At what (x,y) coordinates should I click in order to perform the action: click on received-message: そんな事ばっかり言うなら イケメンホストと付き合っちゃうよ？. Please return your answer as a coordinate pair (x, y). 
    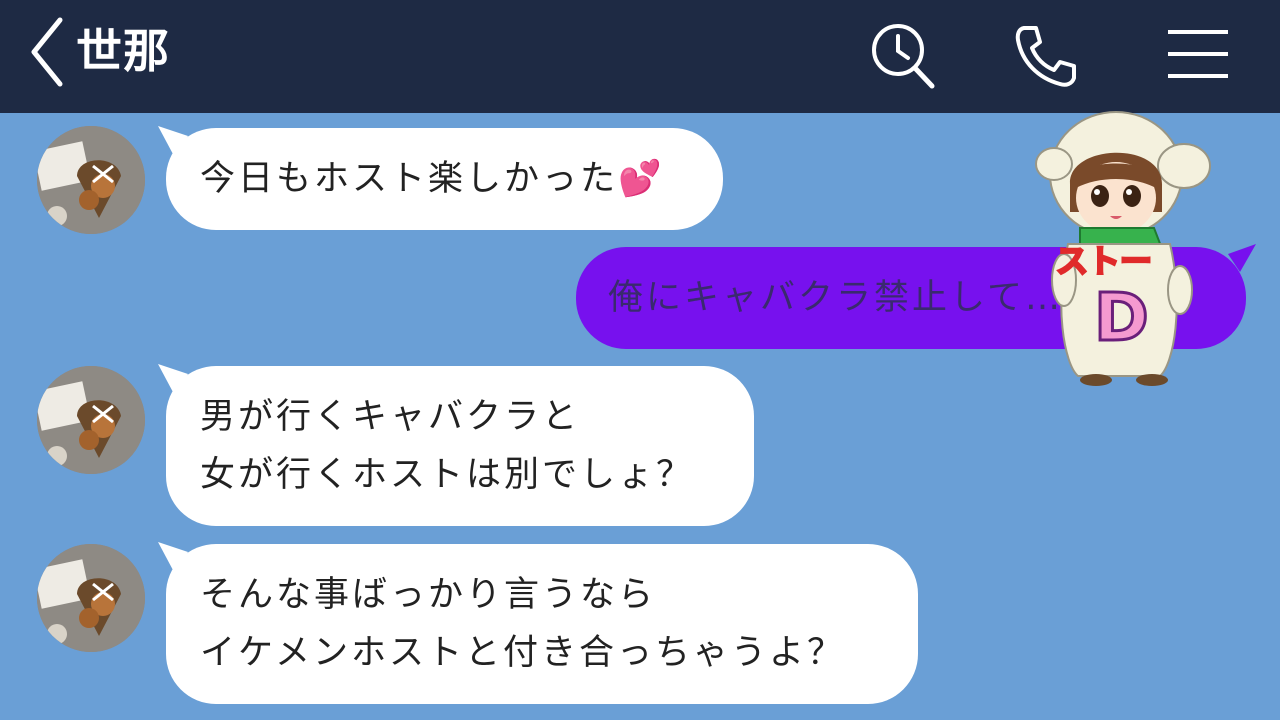
    Looking at the image, I should click on (538, 623).